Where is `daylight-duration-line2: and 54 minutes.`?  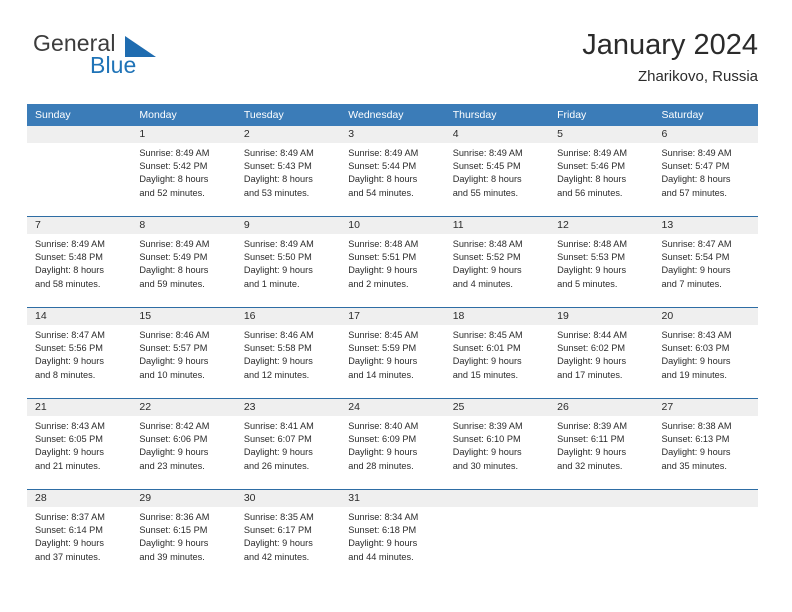
daylight-duration-line2: and 54 minutes. is located at coordinates (381, 192).